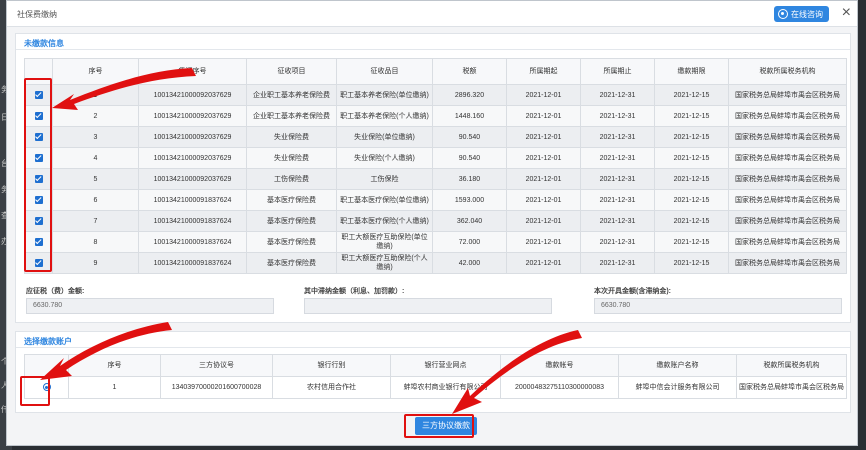 The height and width of the screenshot is (450, 866). Describe the element at coordinates (807, 14) in the screenshot. I see `online-help-label: 在线咨询` at that location.